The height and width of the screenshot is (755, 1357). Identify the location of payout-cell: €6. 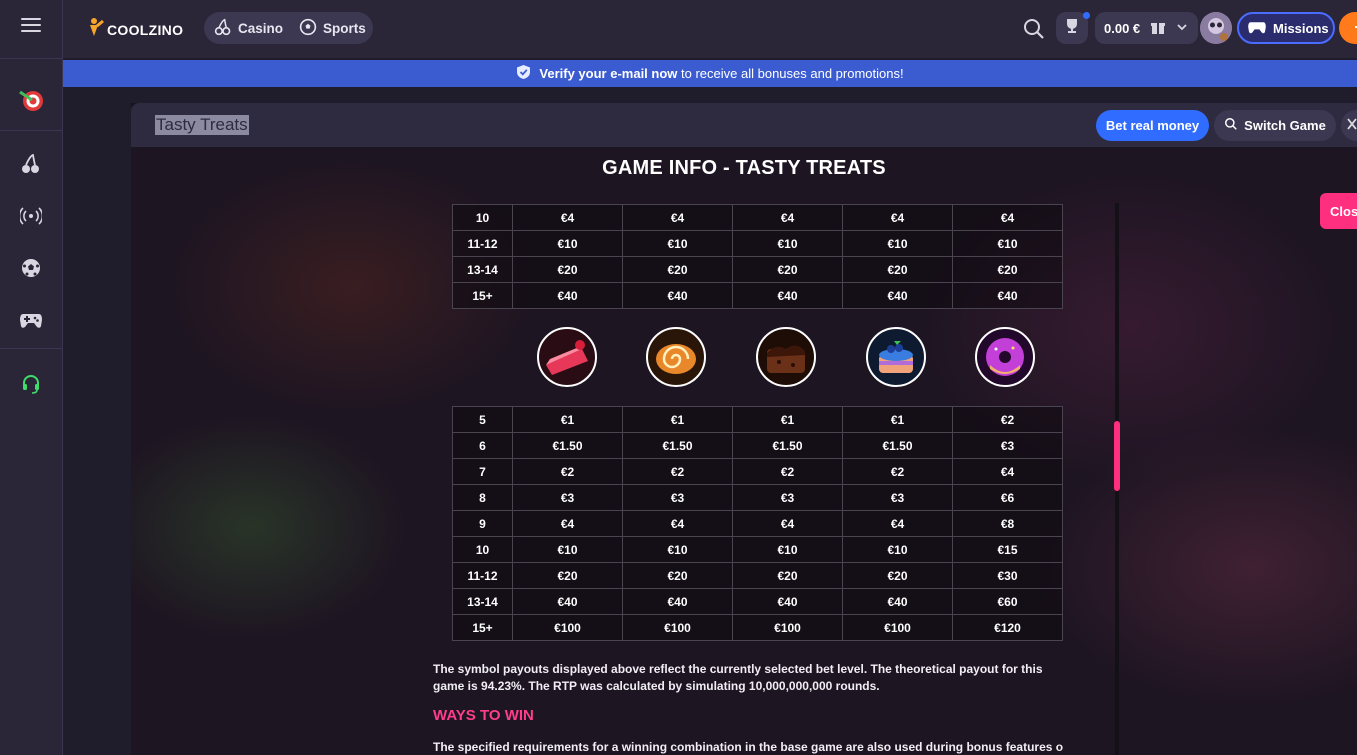
(1007, 497).